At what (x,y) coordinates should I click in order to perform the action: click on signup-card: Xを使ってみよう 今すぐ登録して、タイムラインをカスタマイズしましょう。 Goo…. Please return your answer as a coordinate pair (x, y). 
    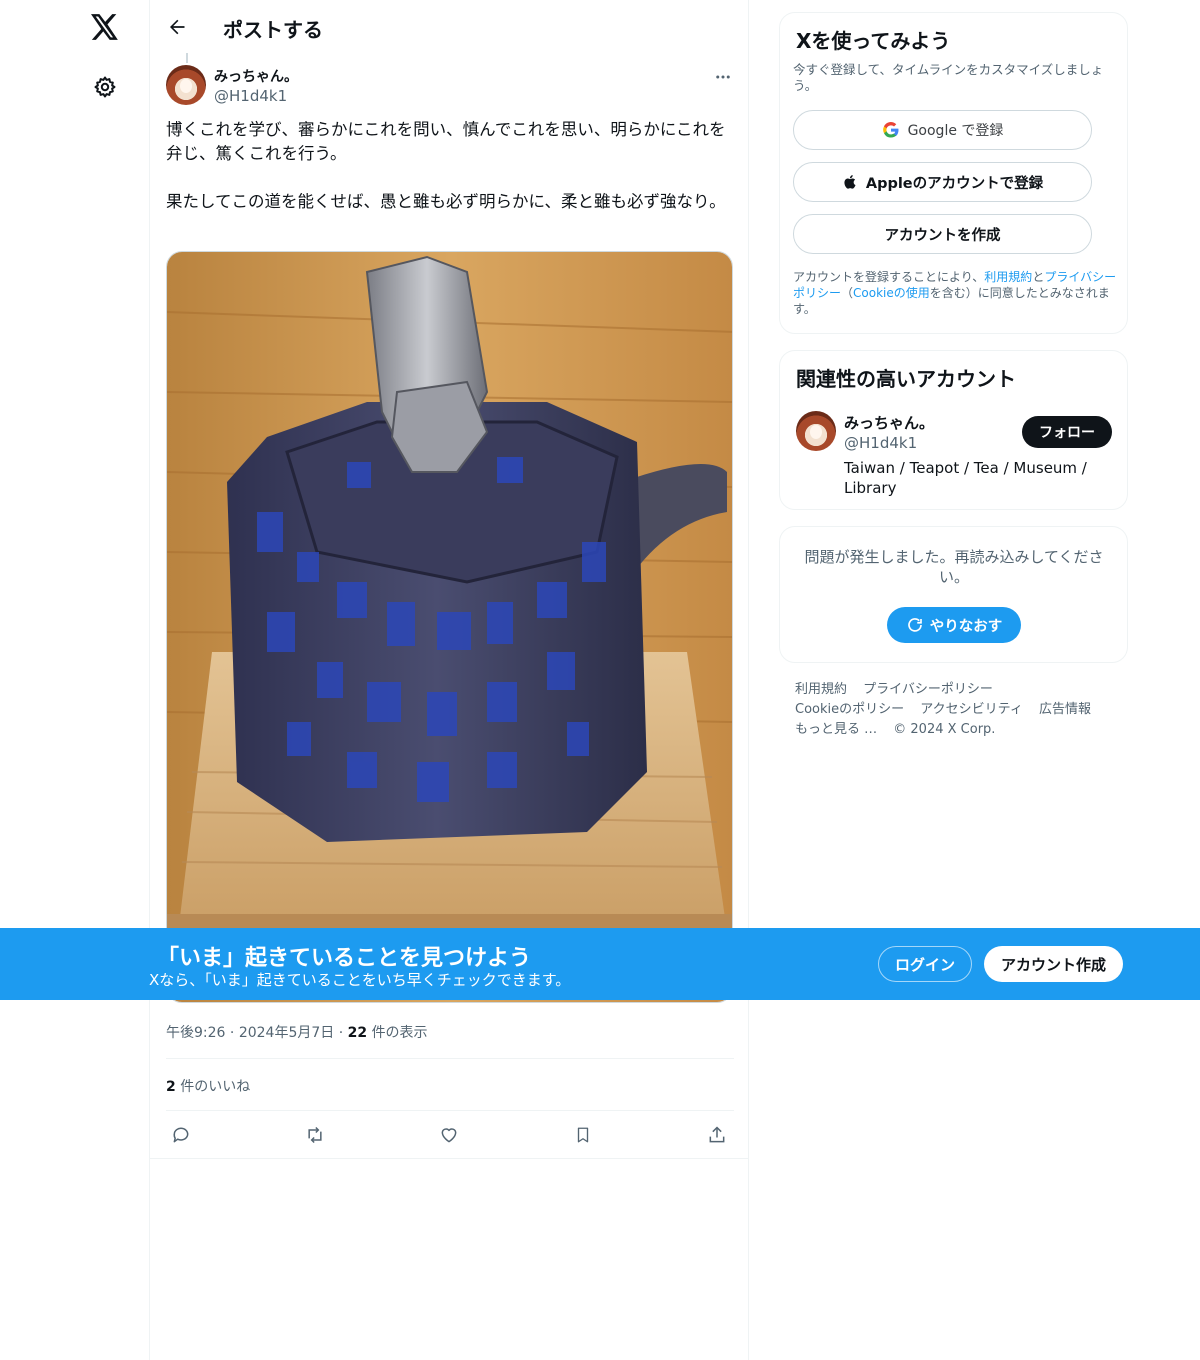
    Looking at the image, I should click on (953, 173).